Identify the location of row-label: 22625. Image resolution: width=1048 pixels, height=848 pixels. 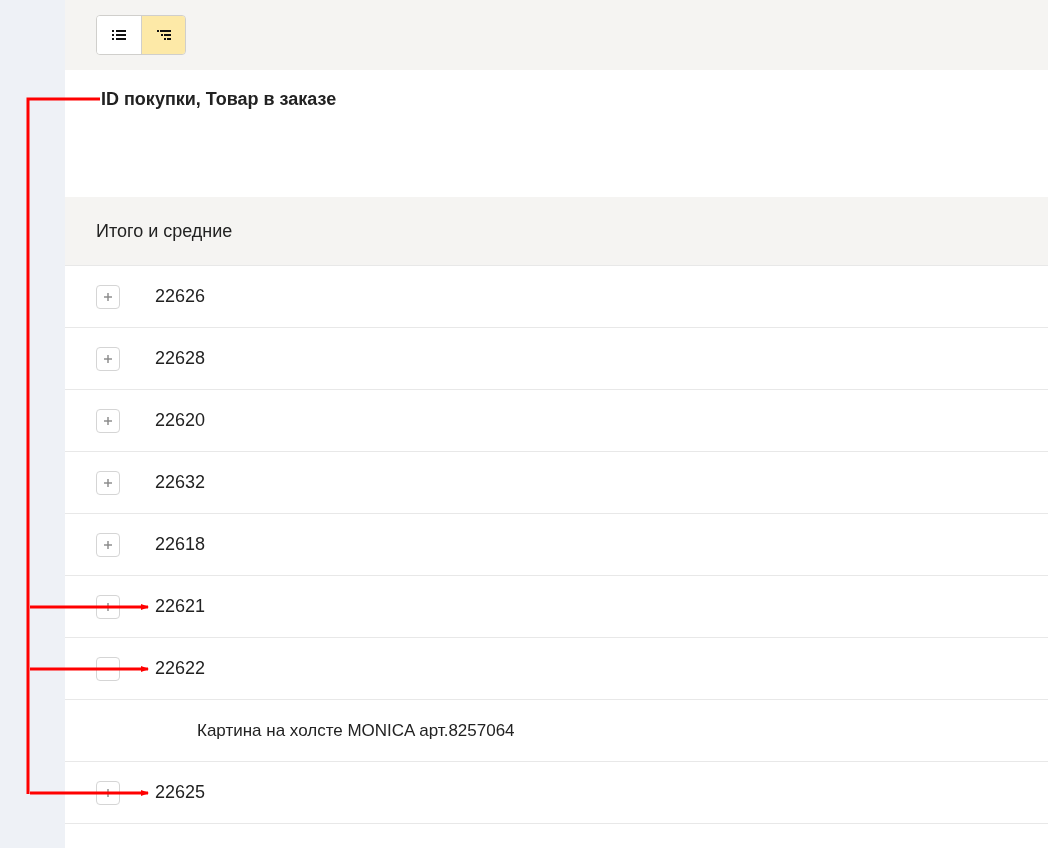
(180, 792).